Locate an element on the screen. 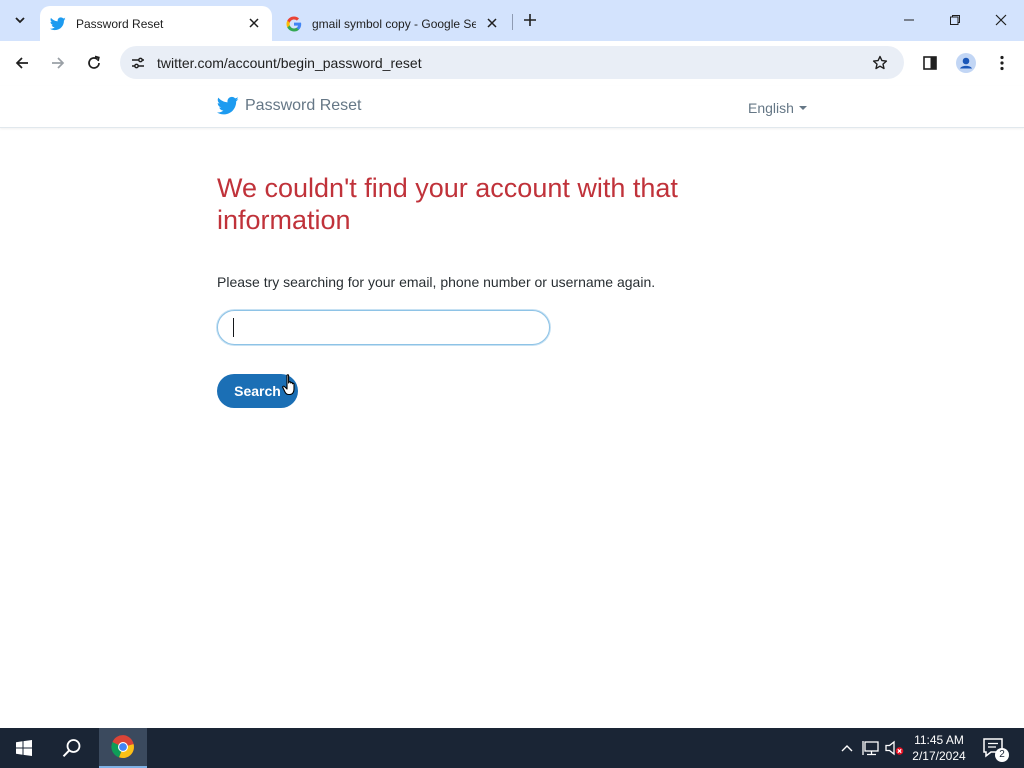 The height and width of the screenshot is (768, 1024). new-tab-button is located at coordinates (530, 20).